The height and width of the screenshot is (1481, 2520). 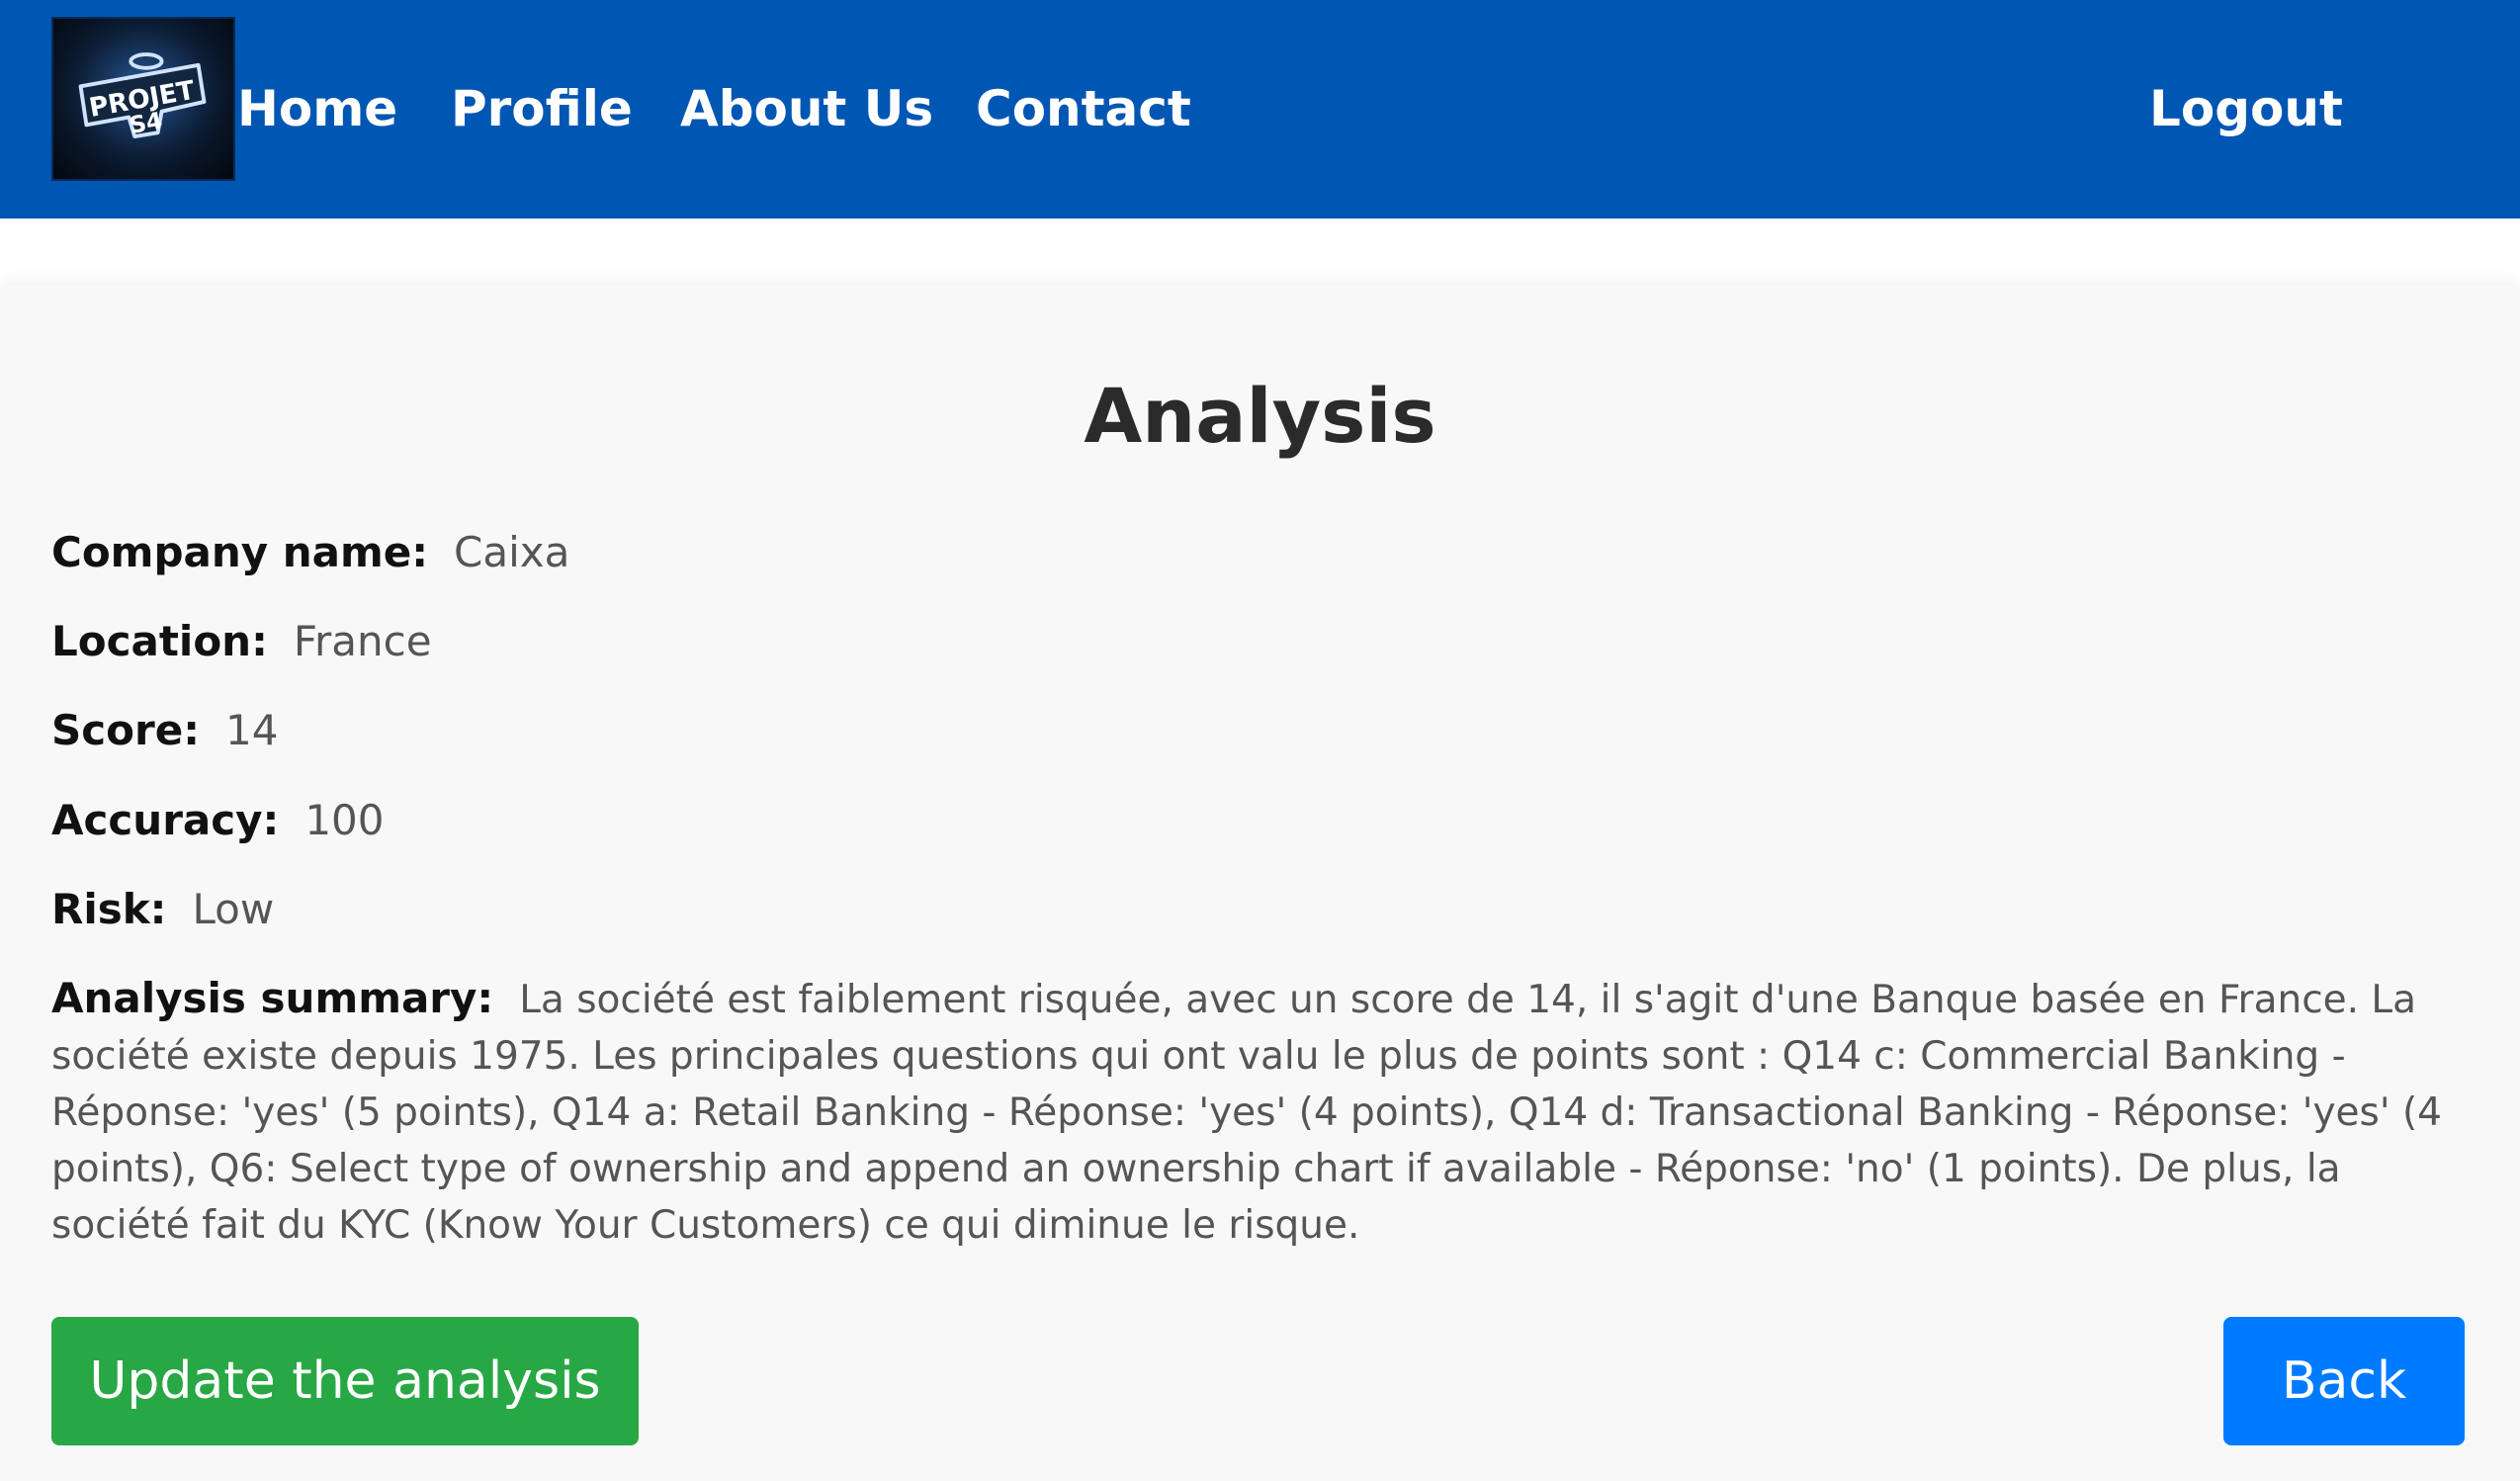 I want to click on accuracy-row: Accuracy: 100, so click(x=218, y=820).